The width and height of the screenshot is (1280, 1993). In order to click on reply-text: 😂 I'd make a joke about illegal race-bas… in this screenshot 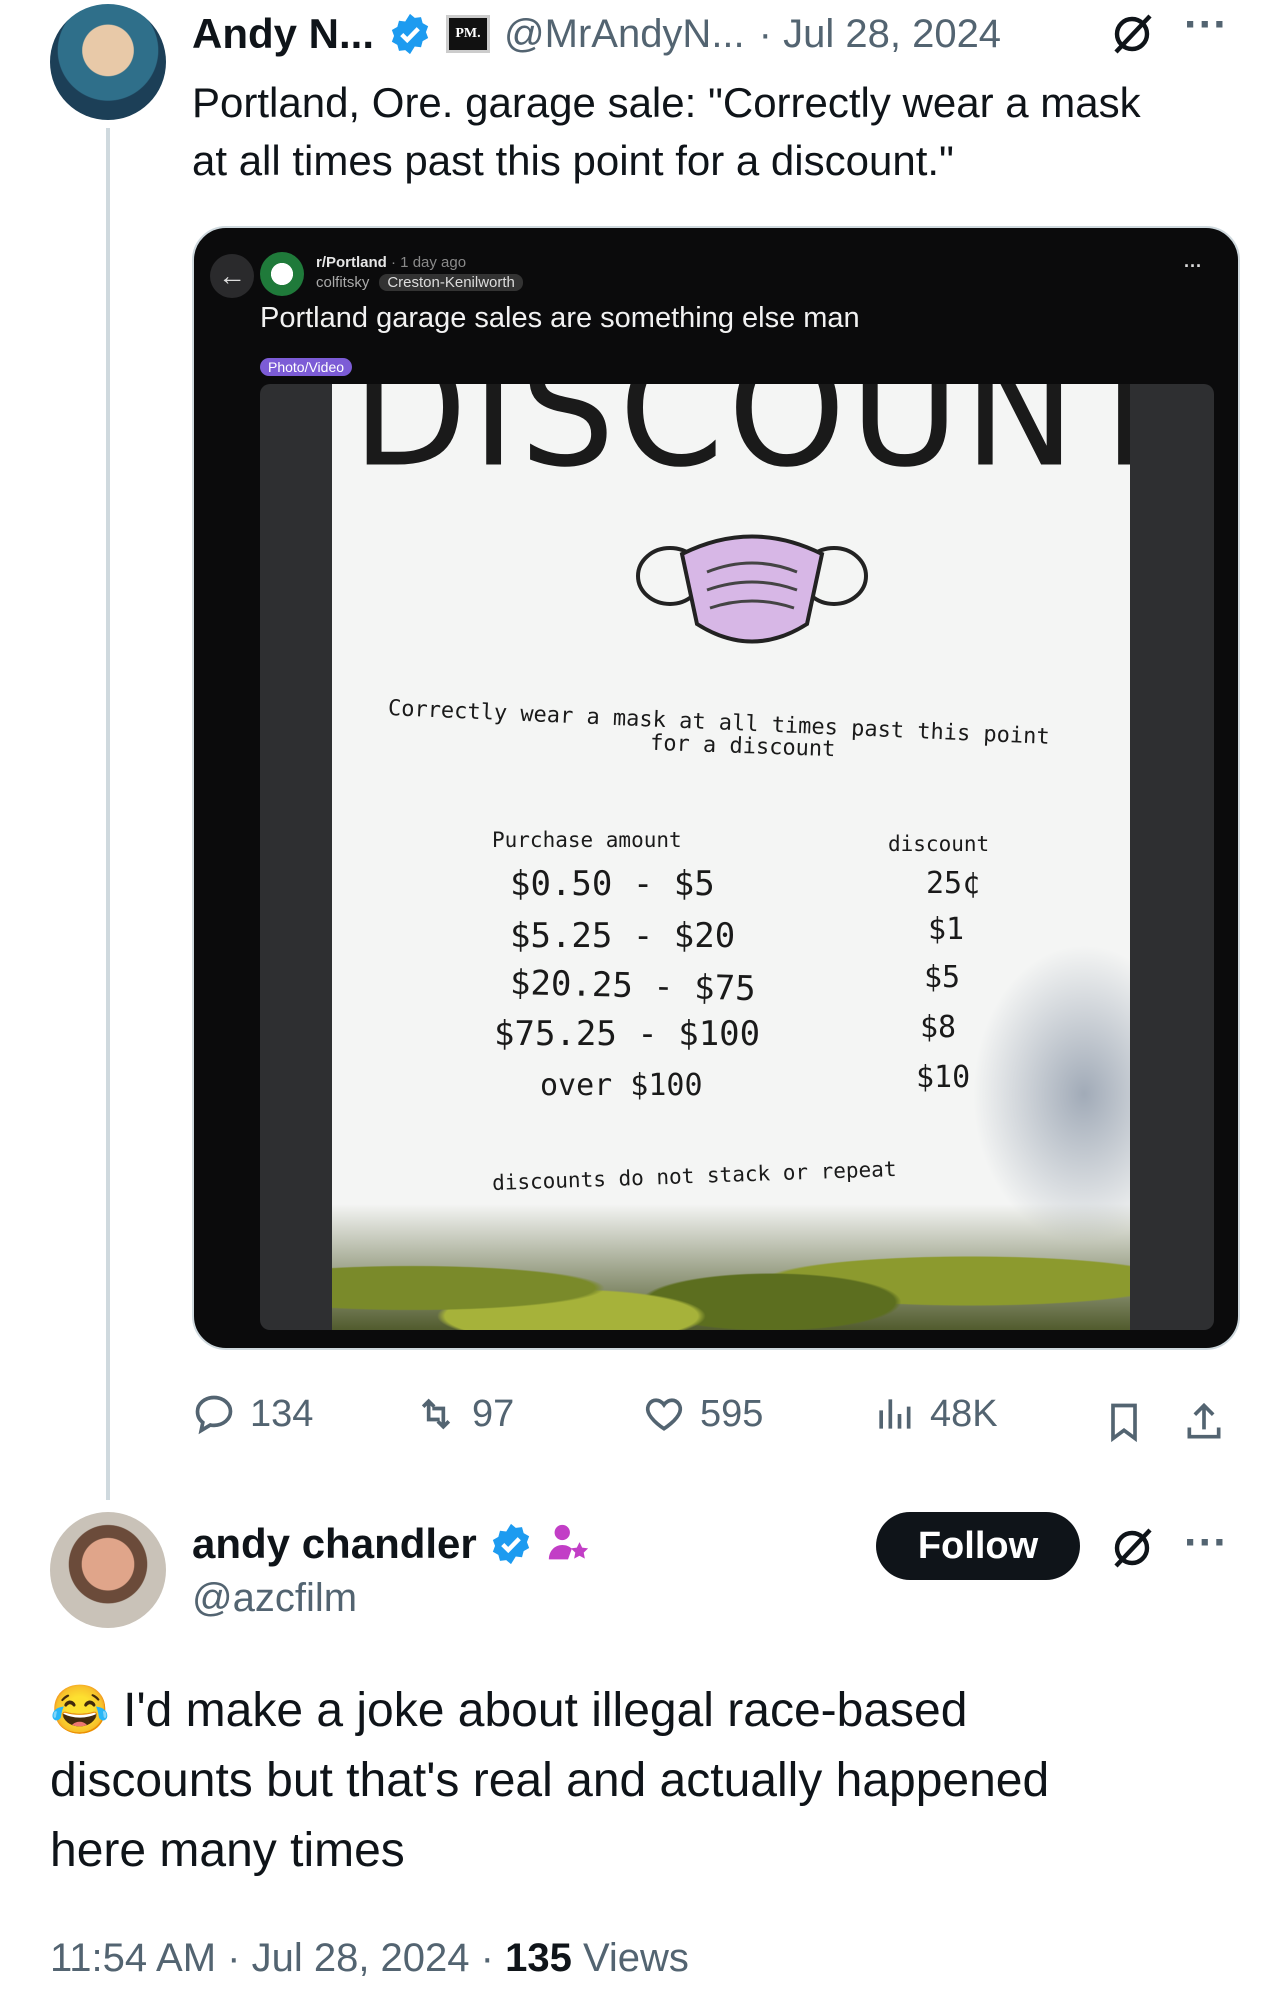, I will do `click(650, 1781)`.